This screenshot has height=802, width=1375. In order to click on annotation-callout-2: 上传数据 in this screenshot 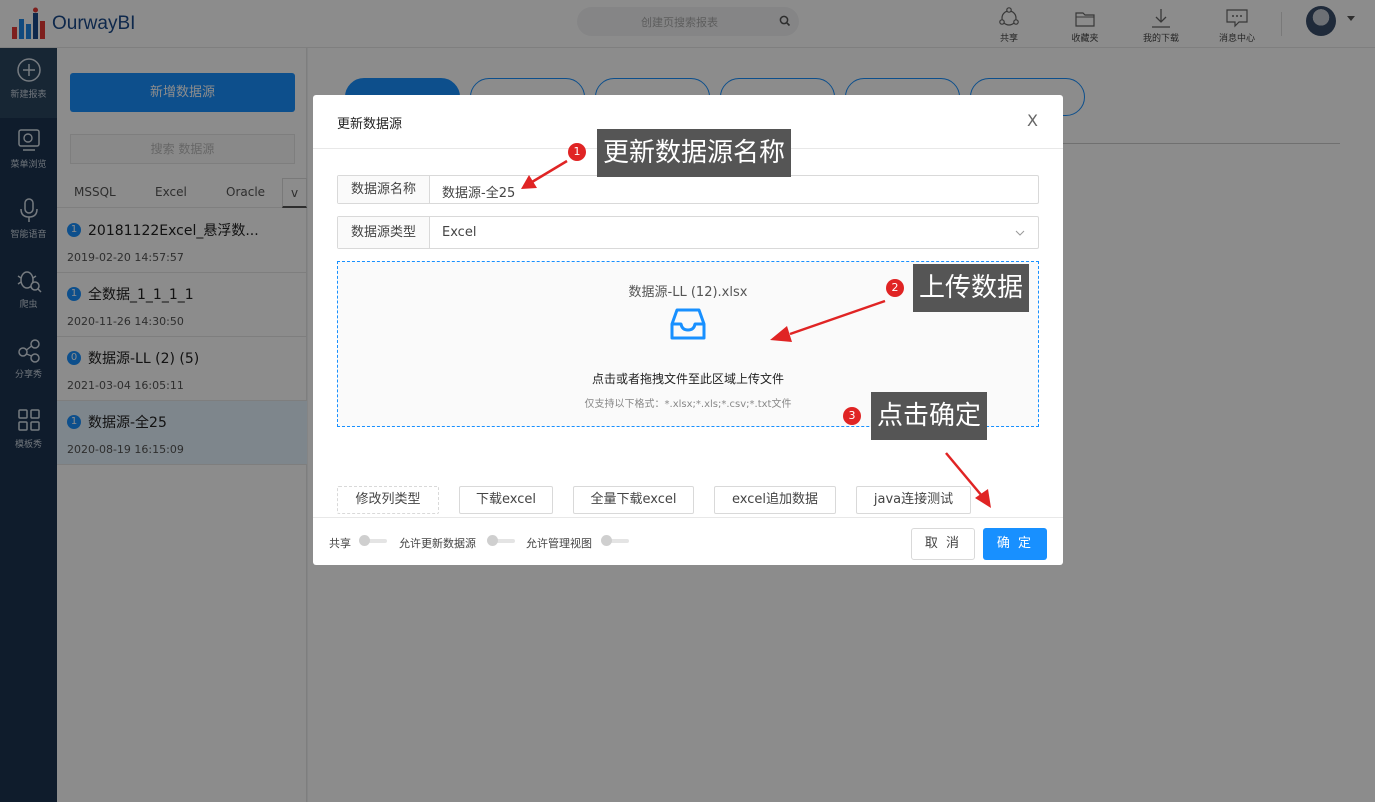, I will do `click(971, 288)`.